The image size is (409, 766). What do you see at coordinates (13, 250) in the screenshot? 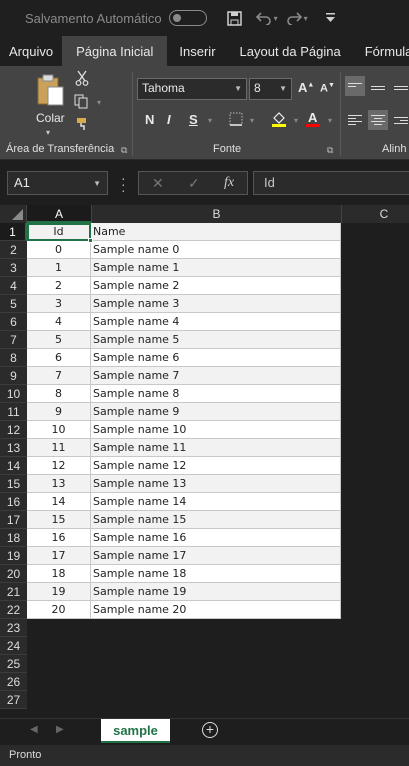
I see `row-header: 2` at bounding box center [13, 250].